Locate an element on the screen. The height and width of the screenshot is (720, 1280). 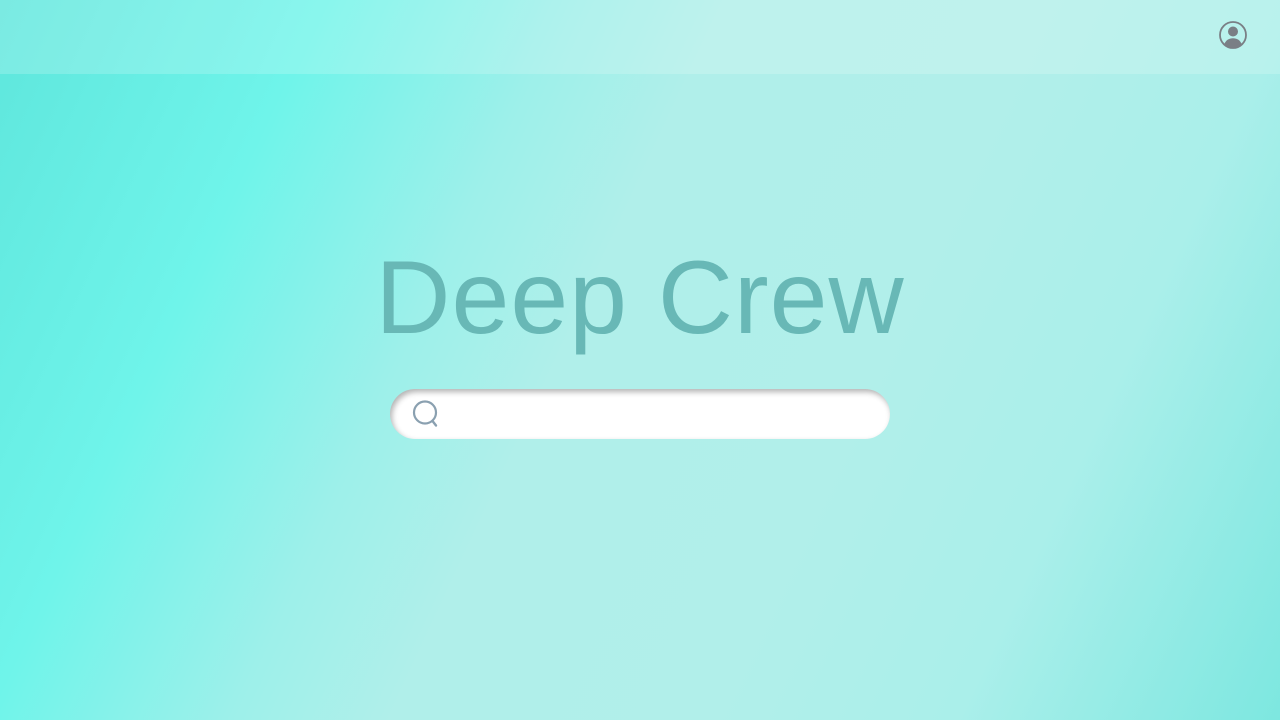
search-bar is located at coordinates (640, 414).